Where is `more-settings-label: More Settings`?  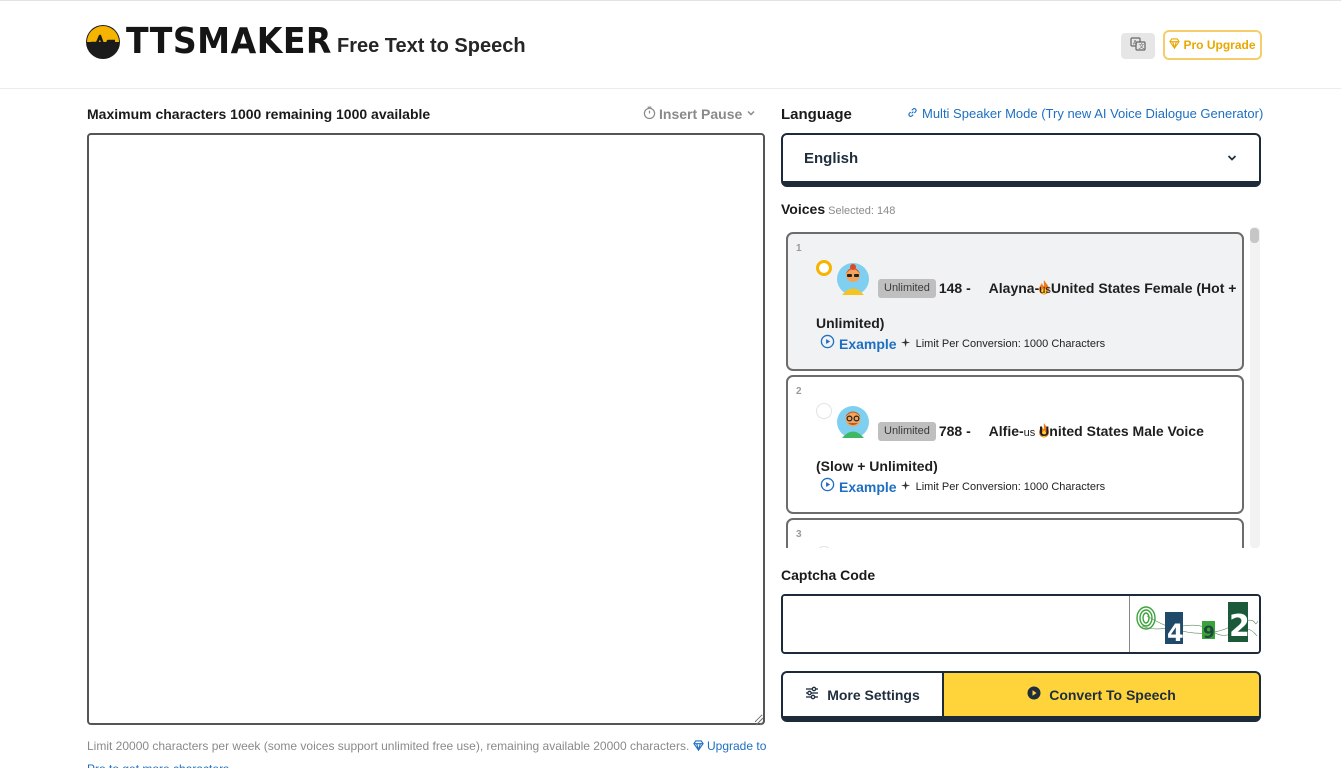 more-settings-label: More Settings is located at coordinates (873, 694).